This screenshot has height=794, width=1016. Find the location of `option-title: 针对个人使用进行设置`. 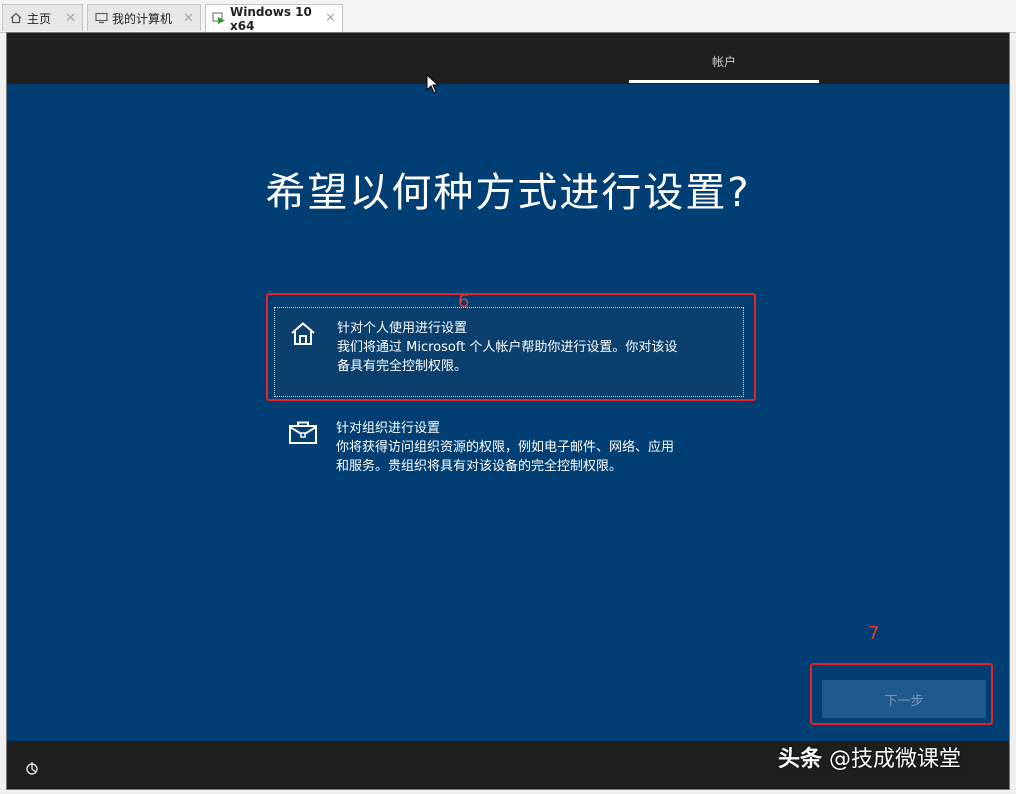

option-title: 针对个人使用进行设置 is located at coordinates (402, 328).